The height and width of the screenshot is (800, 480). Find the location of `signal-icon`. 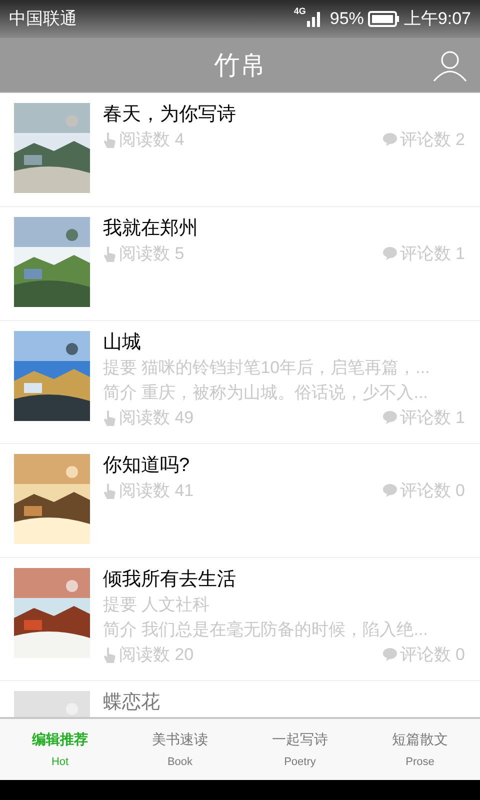

signal-icon is located at coordinates (314, 19).